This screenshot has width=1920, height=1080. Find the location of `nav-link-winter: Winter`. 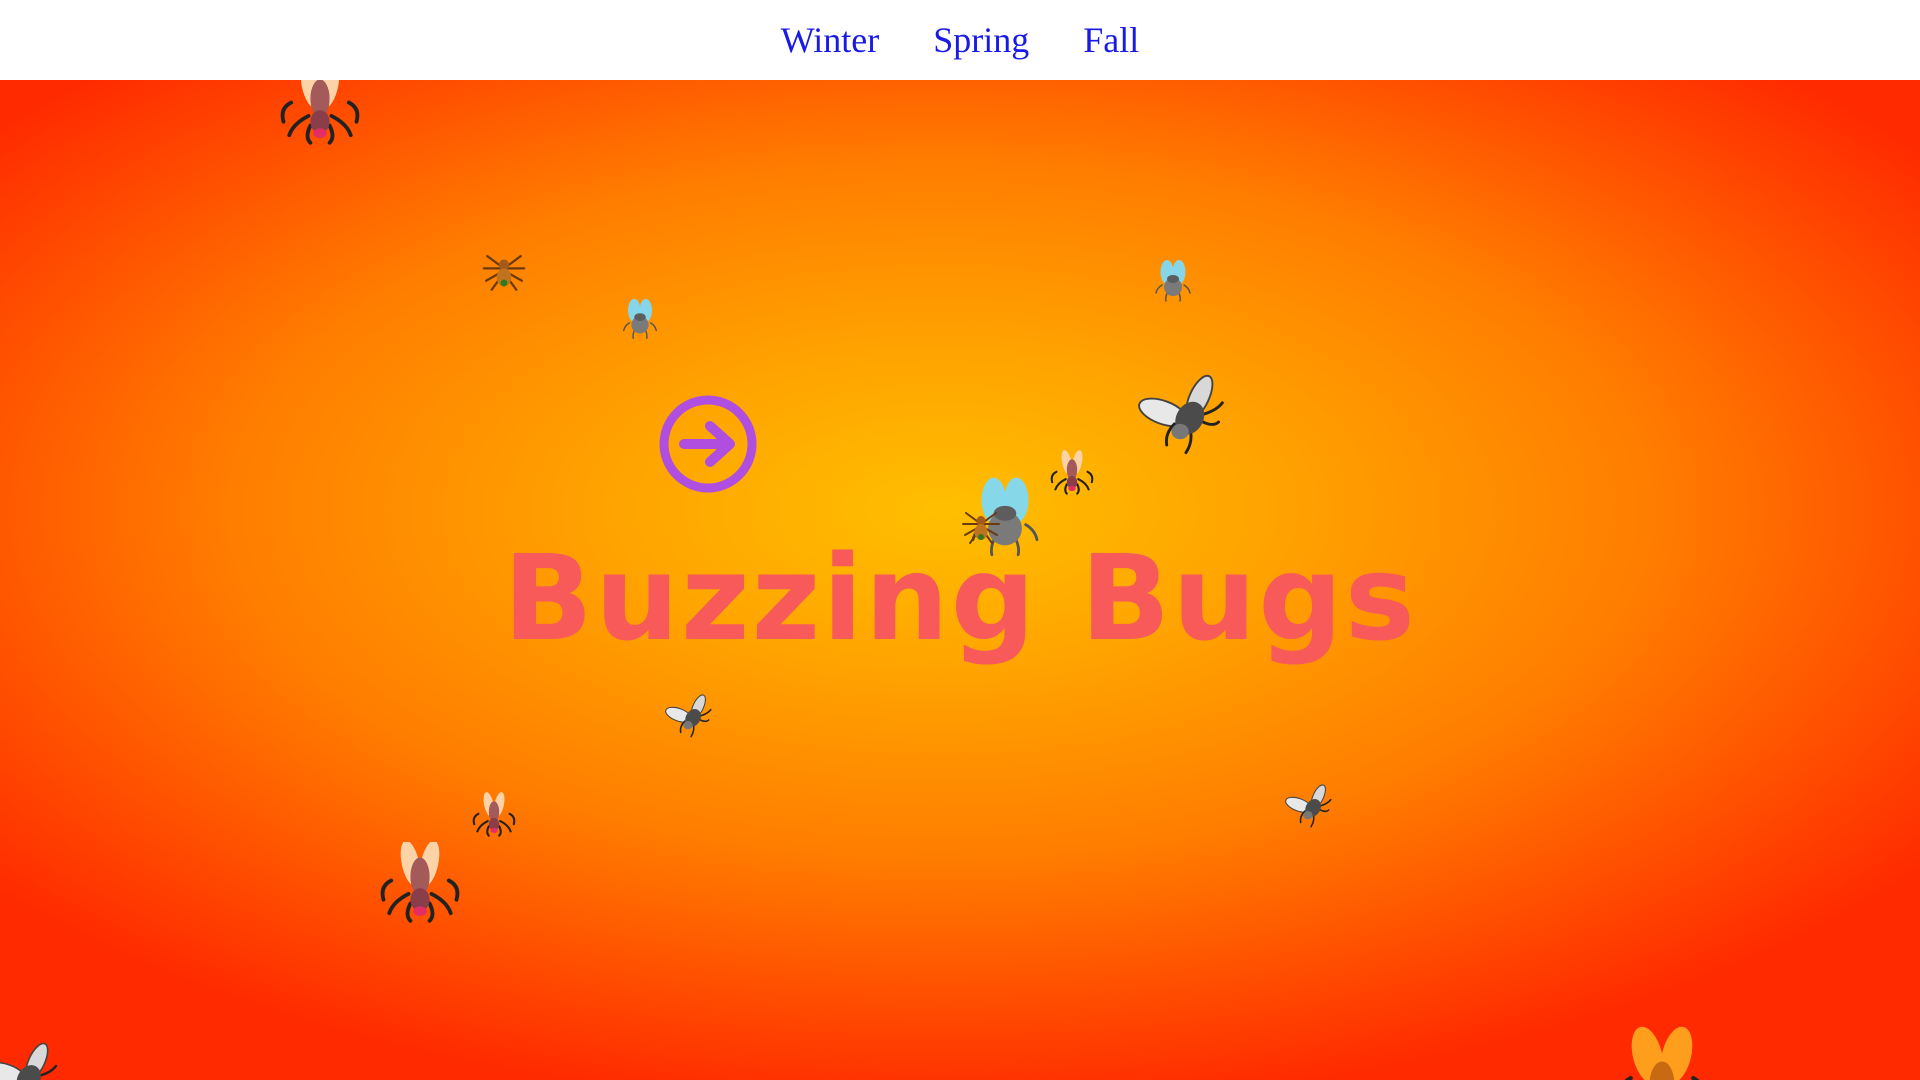

nav-link-winter: Winter is located at coordinates (830, 40).